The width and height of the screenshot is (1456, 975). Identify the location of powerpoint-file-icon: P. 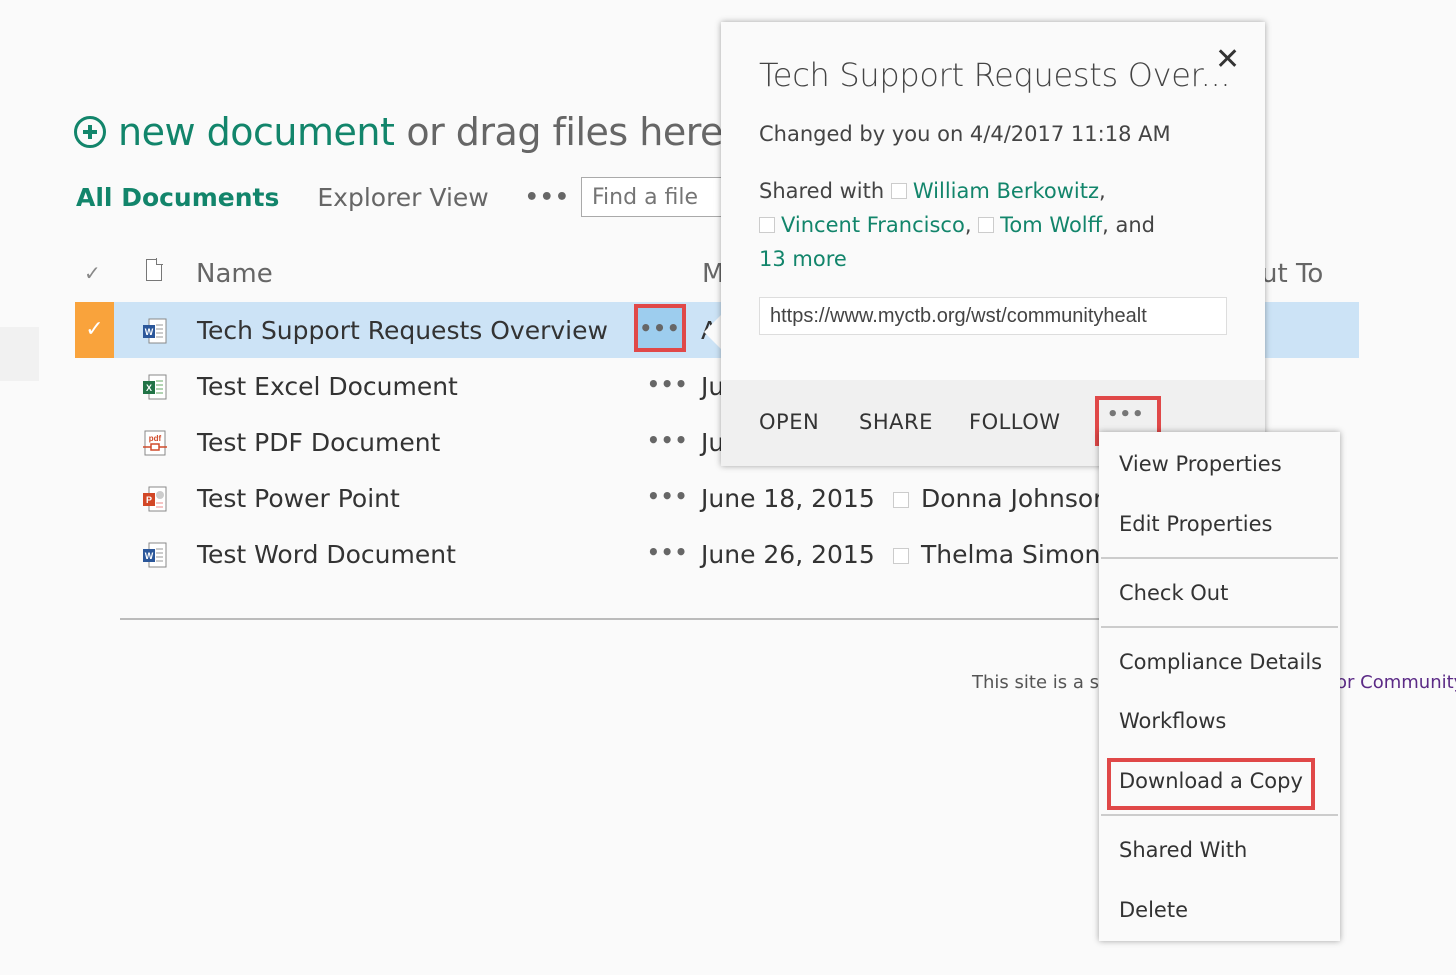
(155, 499).